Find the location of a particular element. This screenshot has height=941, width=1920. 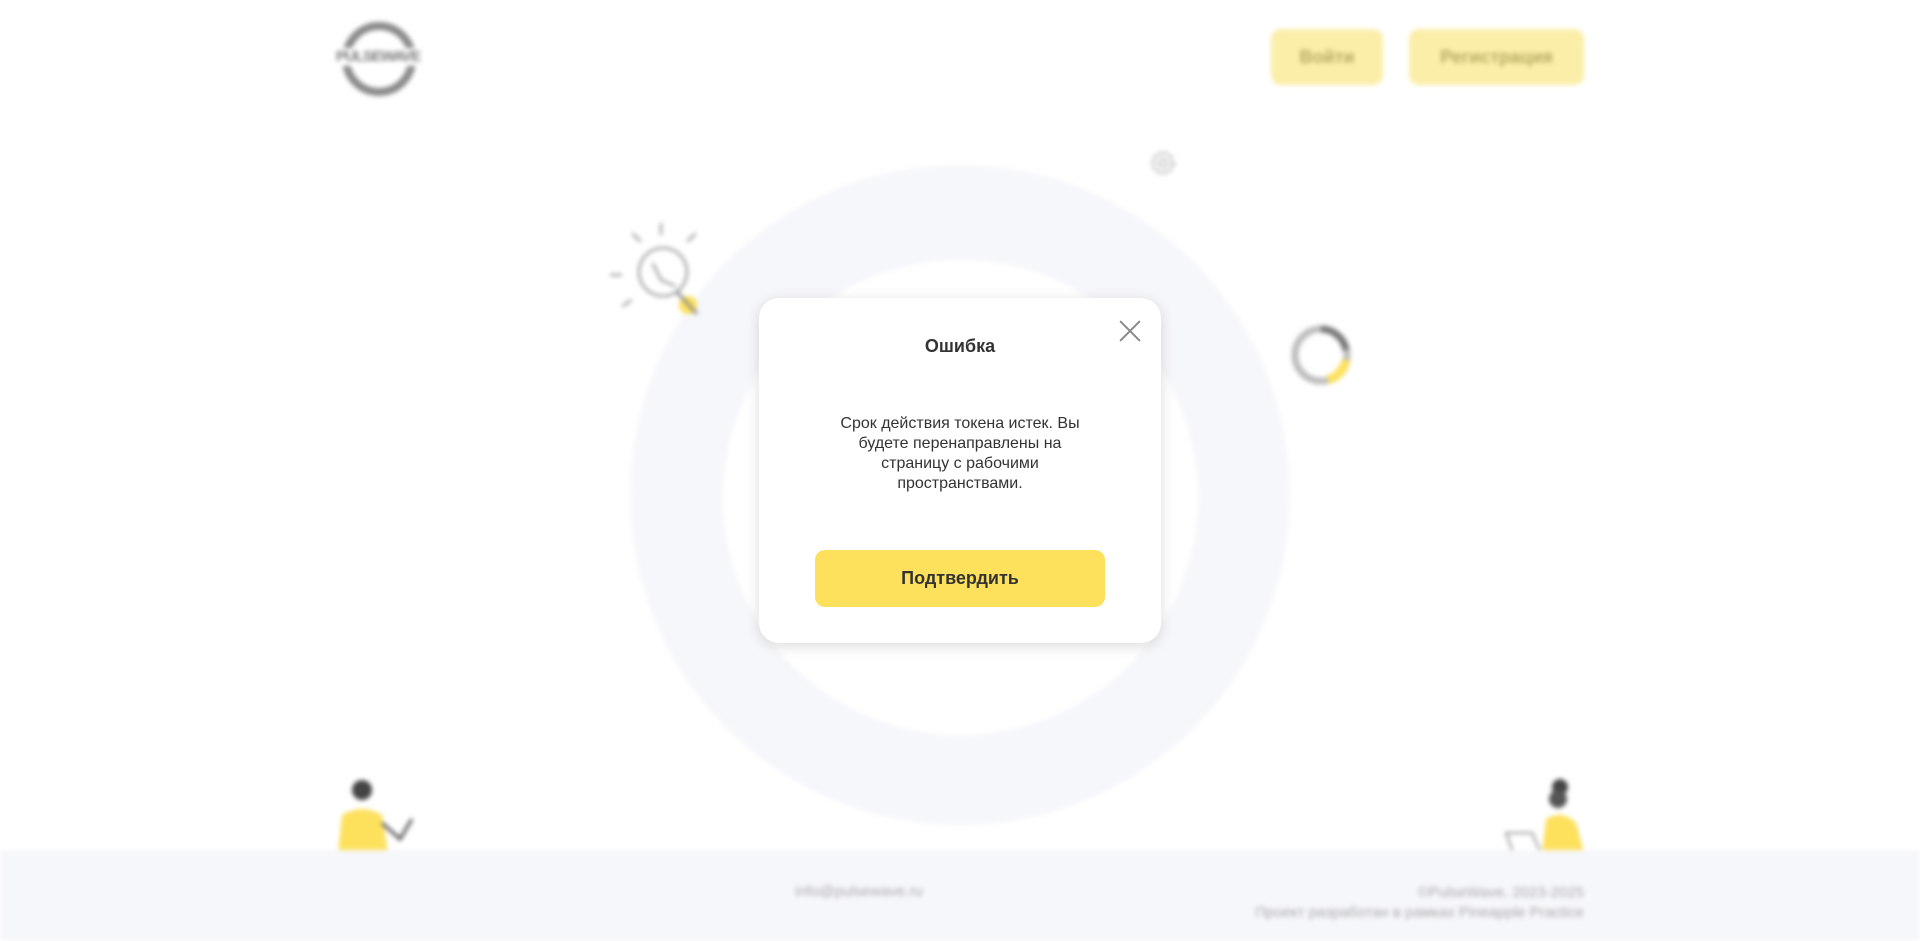

donut-chart-icon is located at coordinates (1321, 355).